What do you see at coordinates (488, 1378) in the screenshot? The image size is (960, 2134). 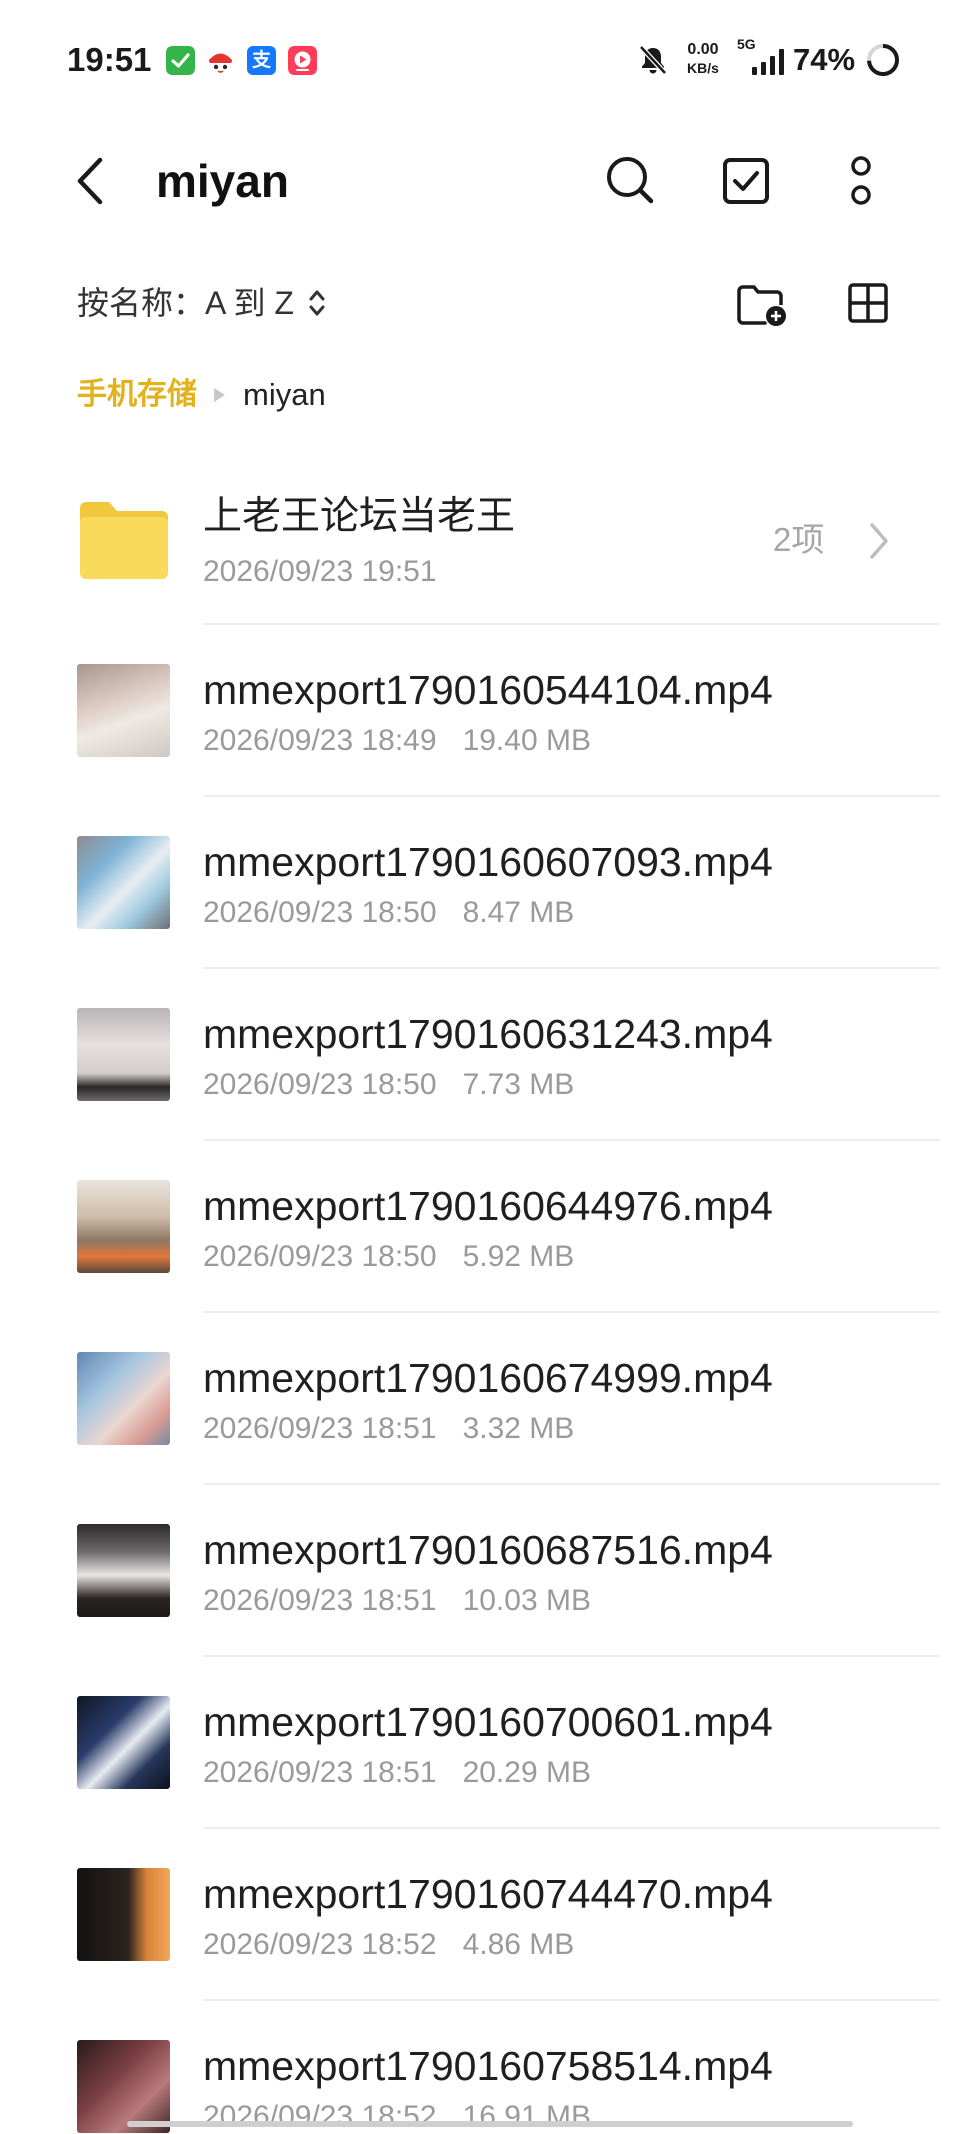 I see `file-name: mmexport1790160674999.mp4` at bounding box center [488, 1378].